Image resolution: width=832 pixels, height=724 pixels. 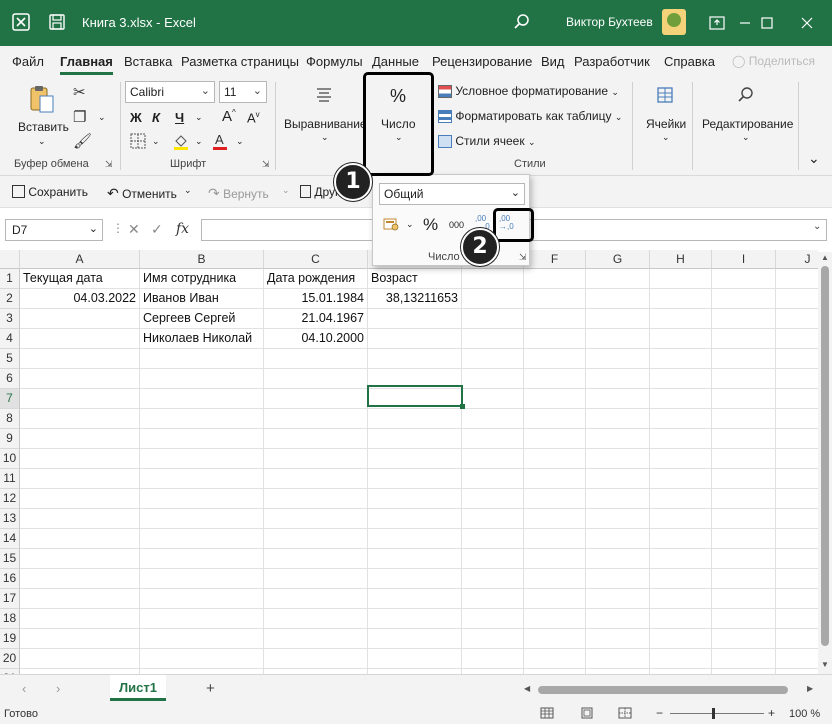 I want to click on row-header: 18, so click(x=10, y=619).